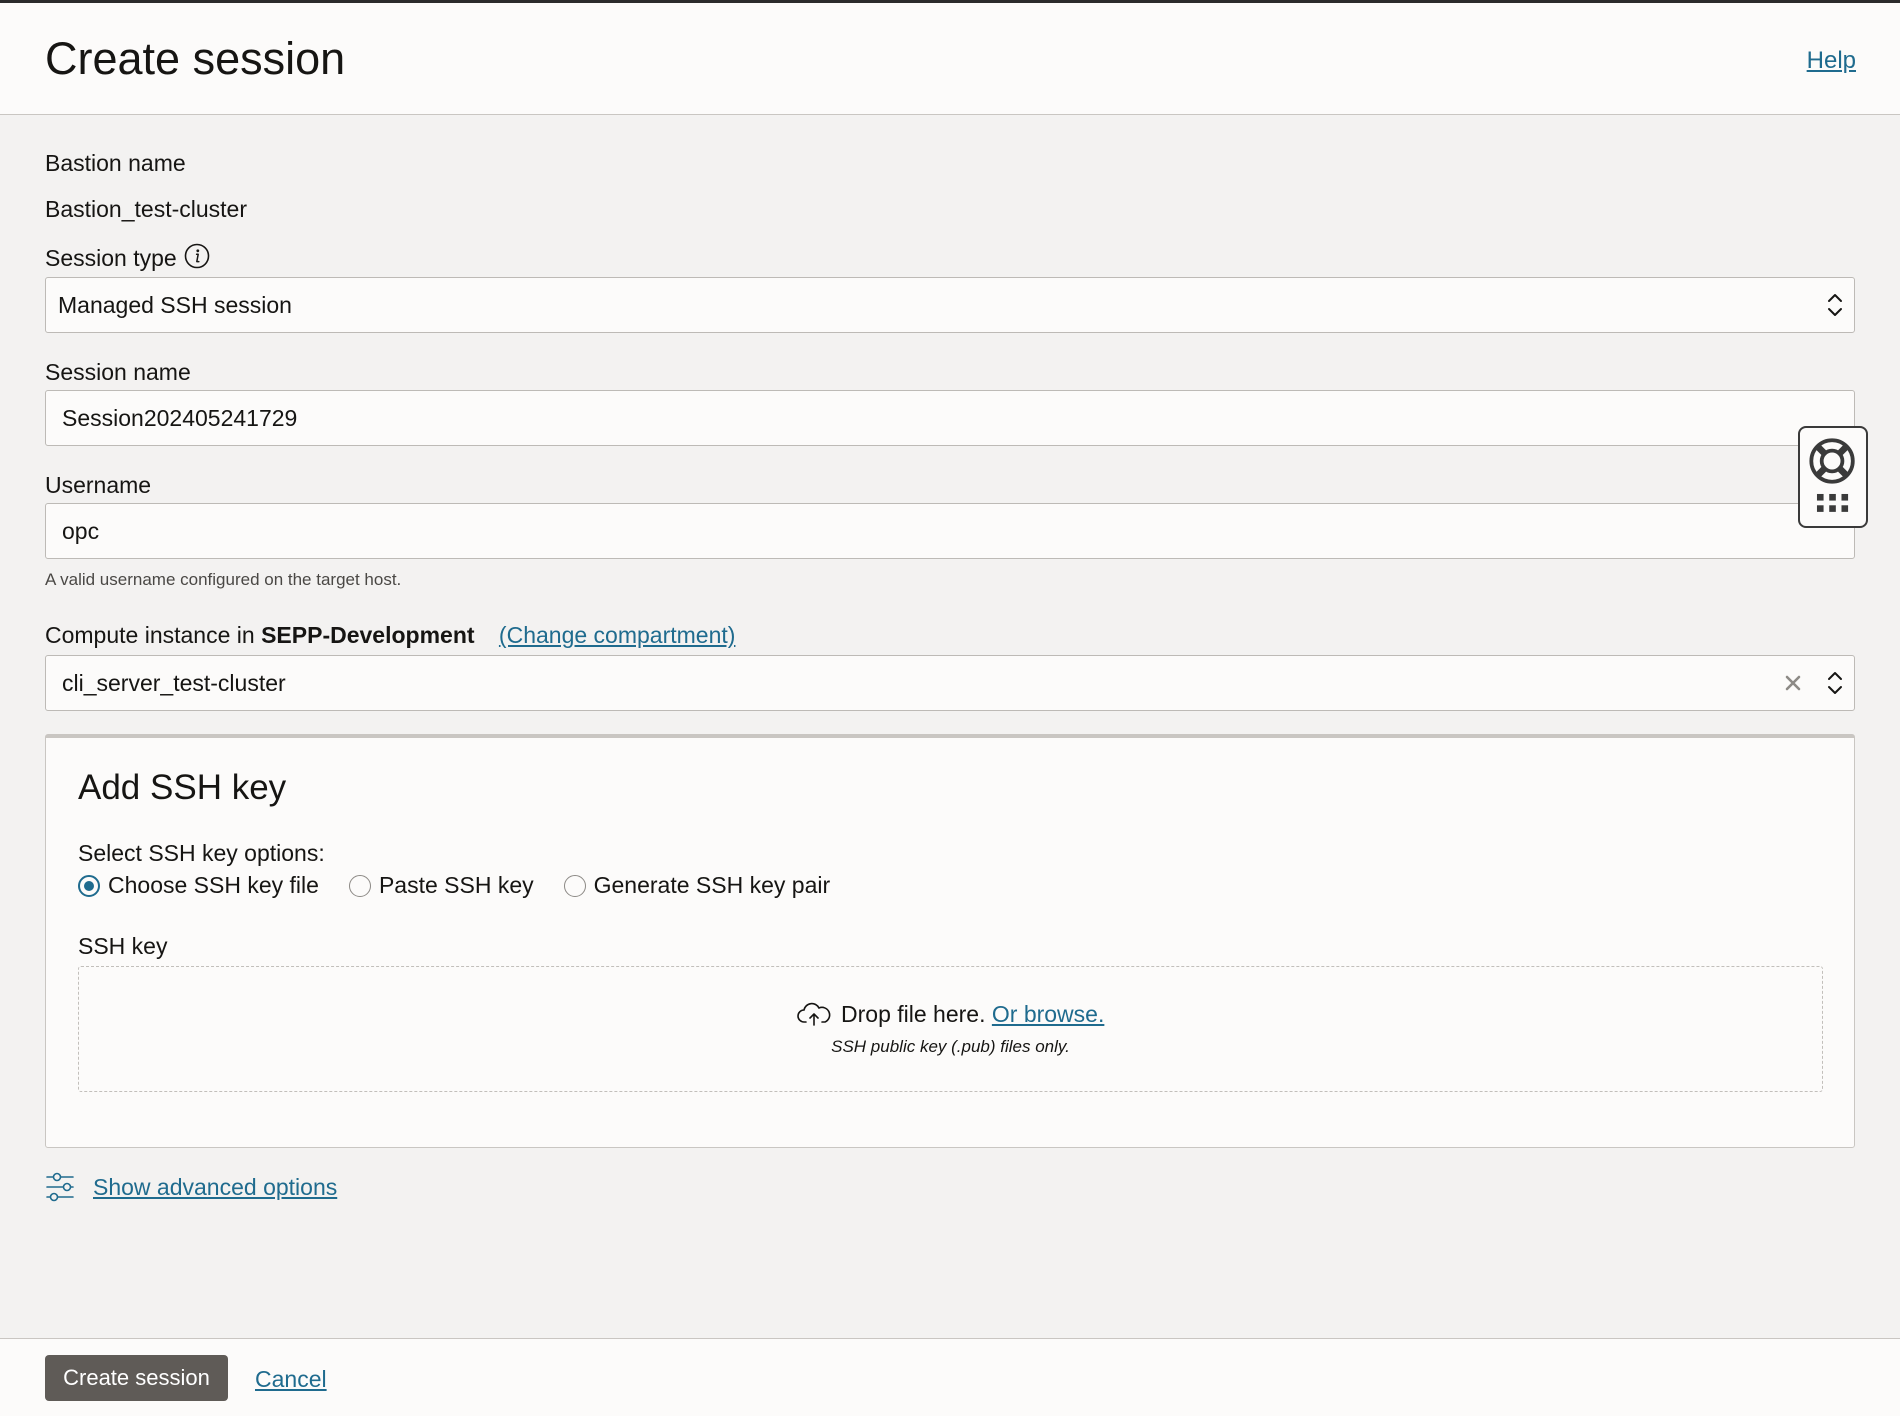 This screenshot has width=1900, height=1416. Describe the element at coordinates (118, 372) in the screenshot. I see `session-name-label: Session name` at that location.